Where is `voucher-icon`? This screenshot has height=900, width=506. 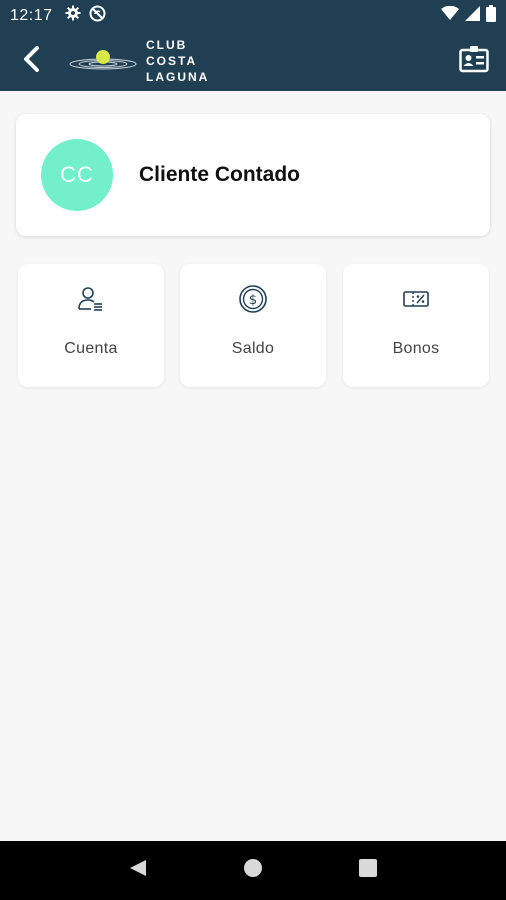 voucher-icon is located at coordinates (416, 299).